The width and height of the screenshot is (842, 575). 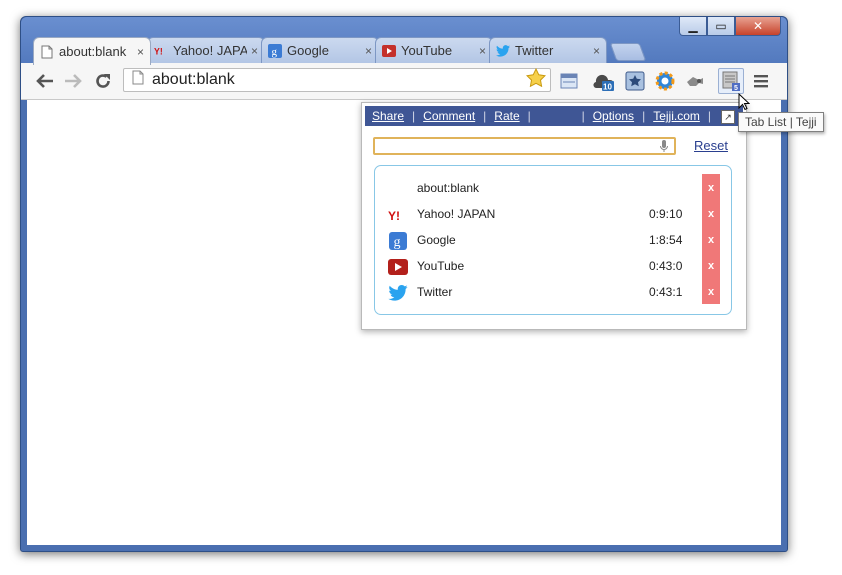 I want to click on forward-button, so click(x=73, y=81).